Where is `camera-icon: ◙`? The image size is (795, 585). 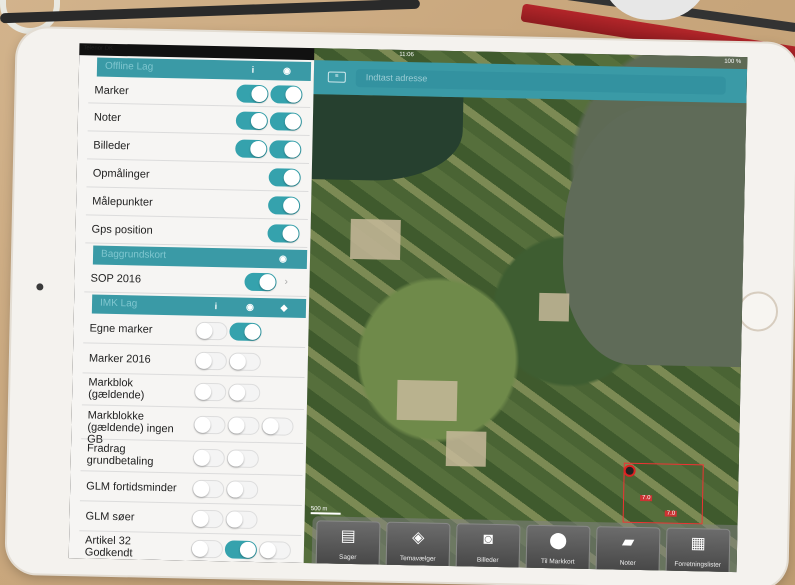
camera-icon: ◙ is located at coordinates (488, 539).